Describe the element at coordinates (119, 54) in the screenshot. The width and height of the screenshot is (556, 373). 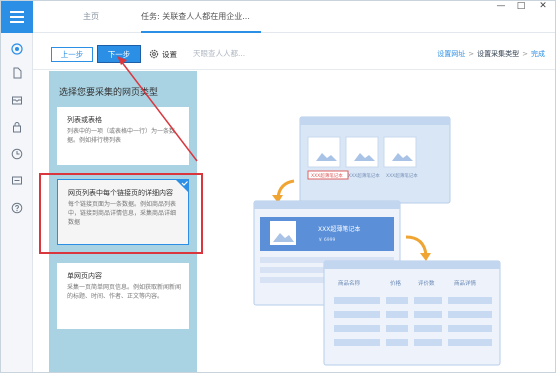
I see `next-step-button: 下一步` at that location.